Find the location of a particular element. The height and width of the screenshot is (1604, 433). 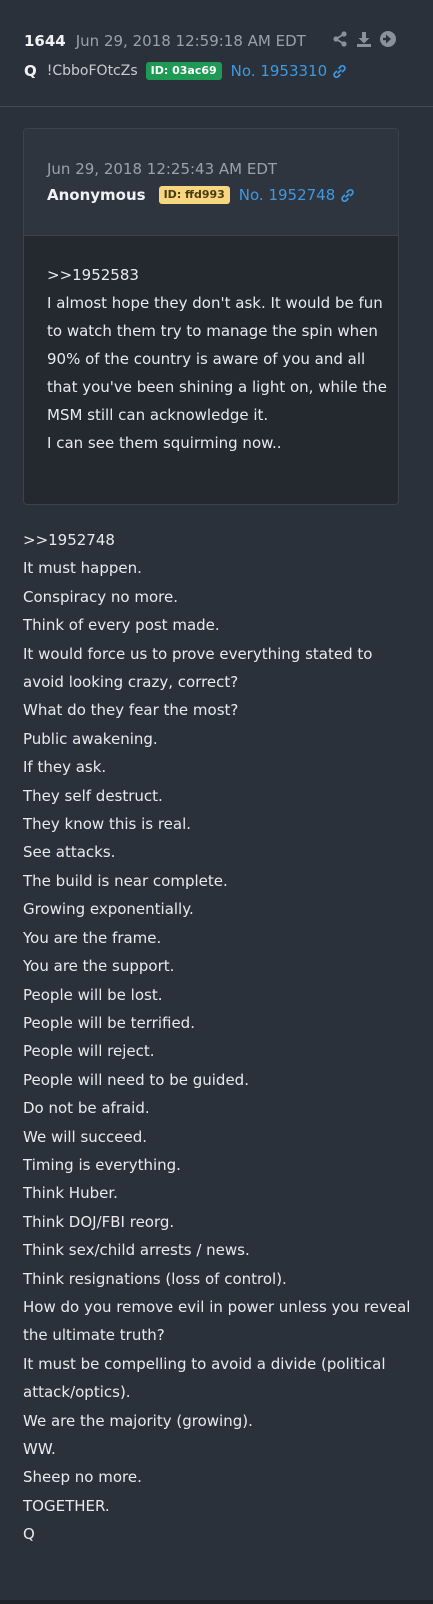

body-line: You are the support. is located at coordinates (99, 966).